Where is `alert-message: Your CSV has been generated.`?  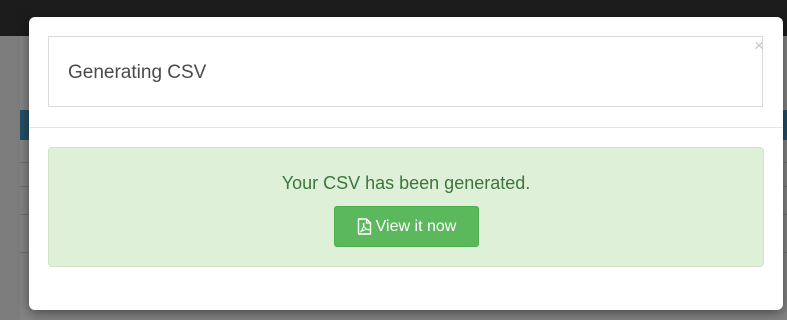
alert-message: Your CSV has been generated. is located at coordinates (406, 183).